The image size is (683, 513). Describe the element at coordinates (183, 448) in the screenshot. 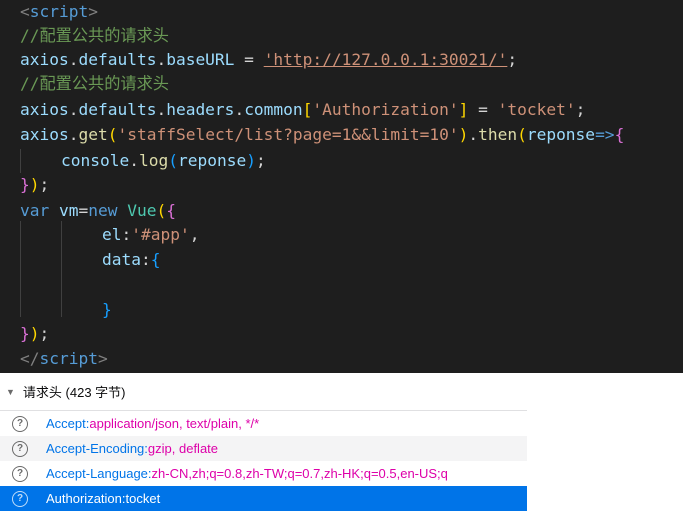

I see `header-value: gzip, deflate` at that location.